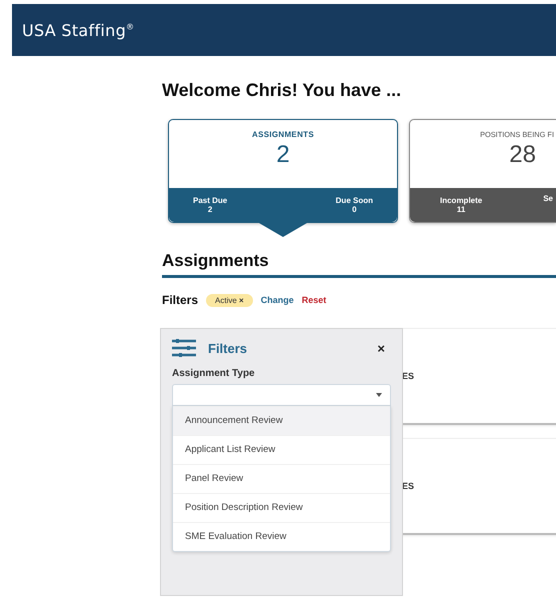 This screenshot has height=603, width=556. I want to click on change-link: Change, so click(277, 300).